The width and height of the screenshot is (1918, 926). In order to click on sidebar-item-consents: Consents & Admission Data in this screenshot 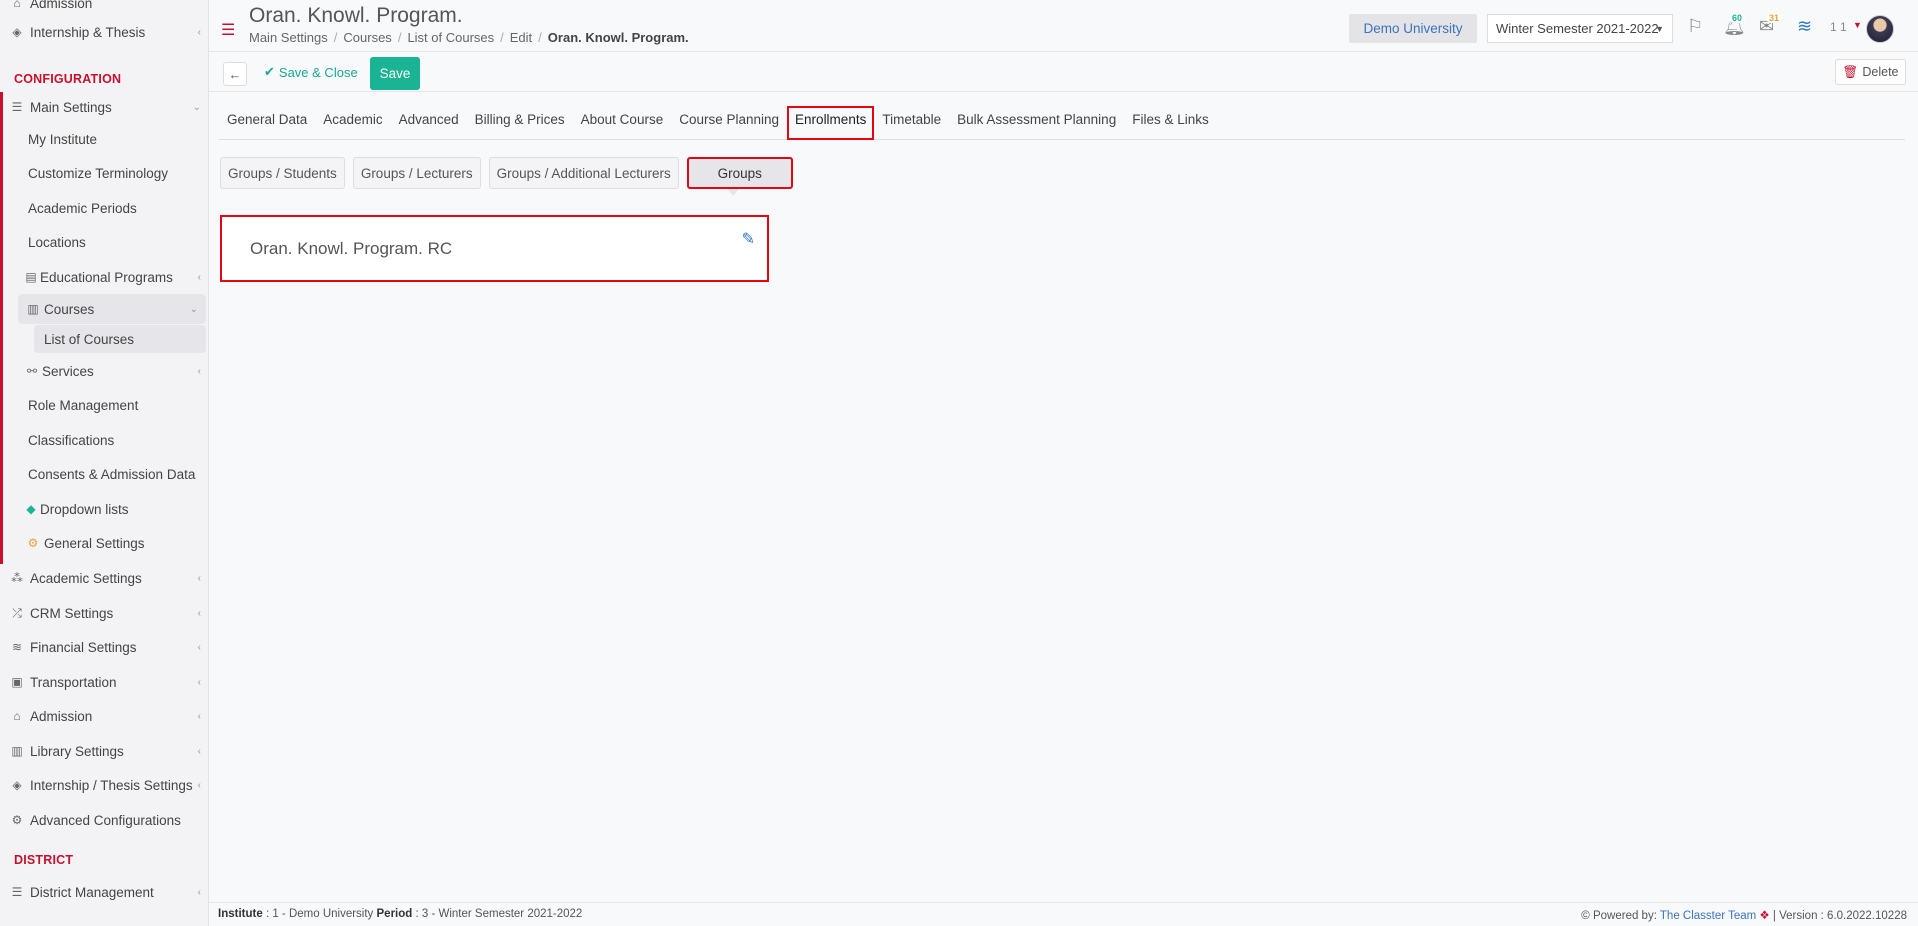, I will do `click(104, 474)`.